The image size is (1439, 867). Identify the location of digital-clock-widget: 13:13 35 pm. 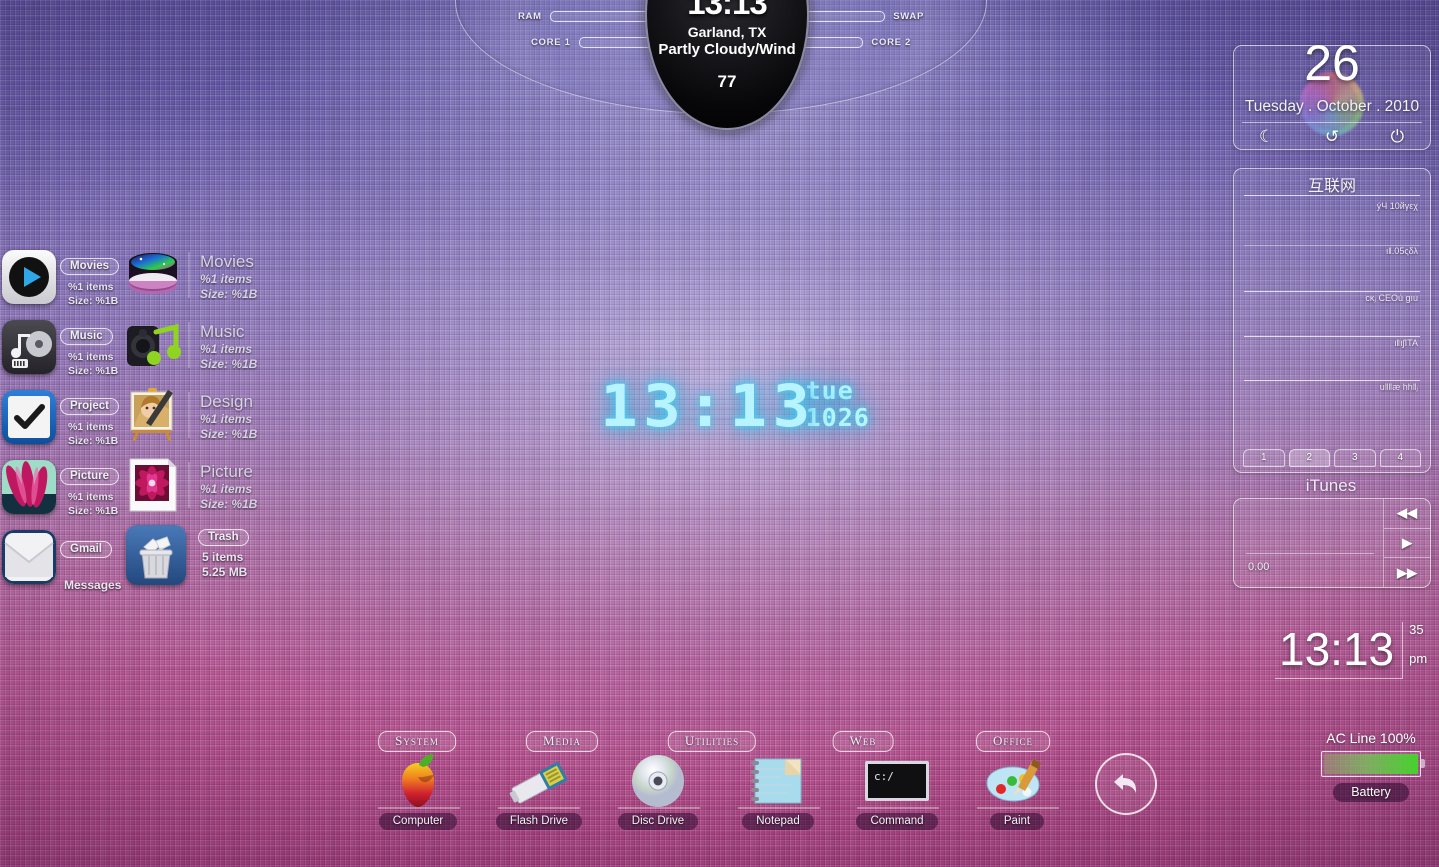
(1351, 650).